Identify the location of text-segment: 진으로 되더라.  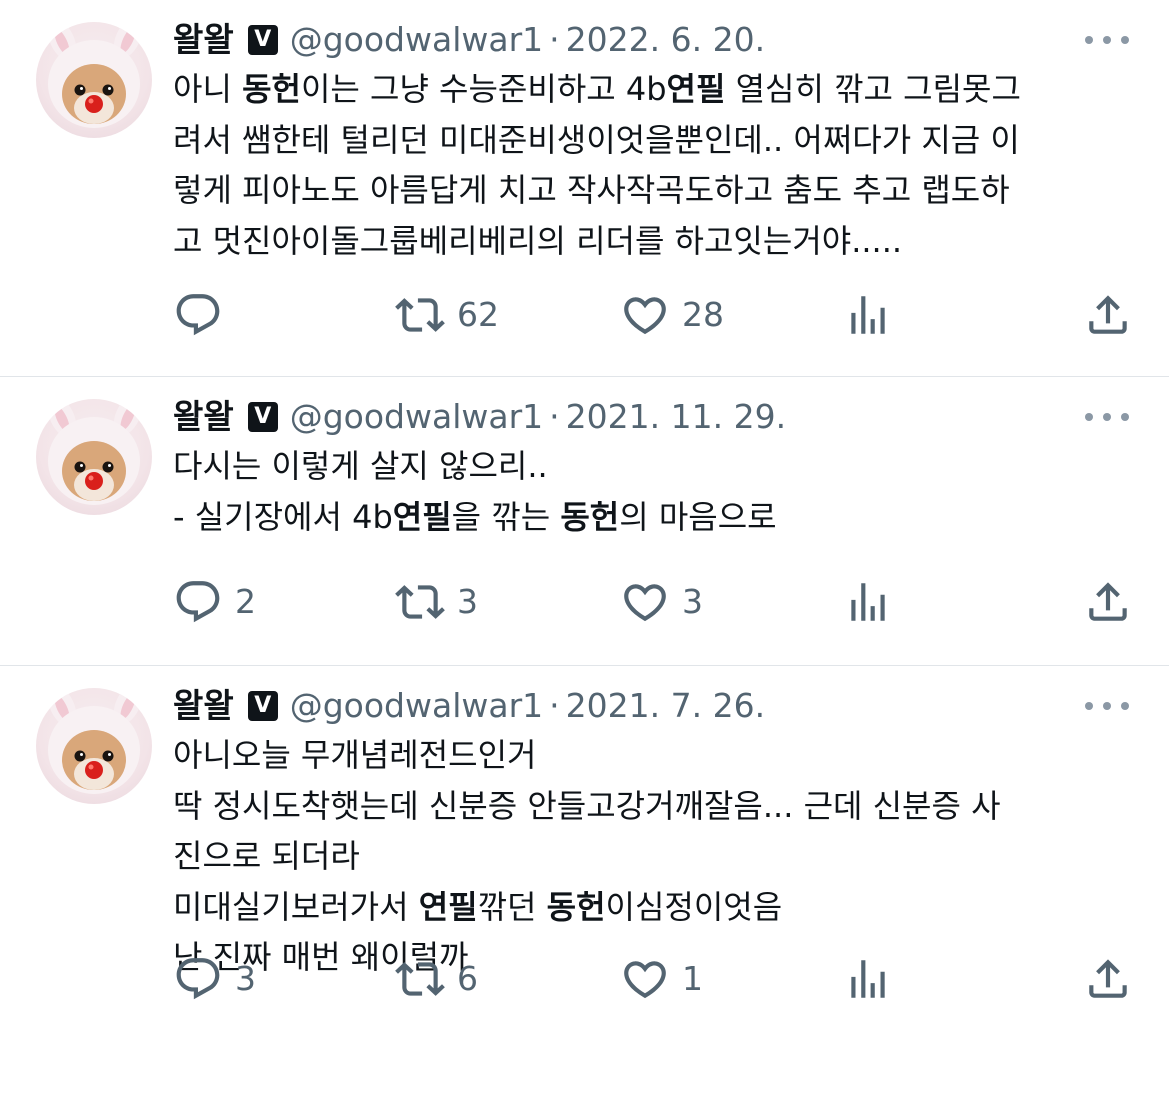
(266, 856).